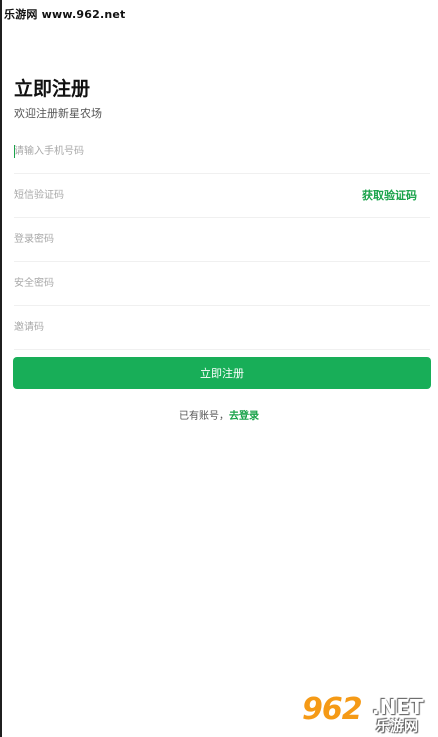 This screenshot has width=438, height=737. I want to click on watermark-logo-number: 962, so click(332, 709).